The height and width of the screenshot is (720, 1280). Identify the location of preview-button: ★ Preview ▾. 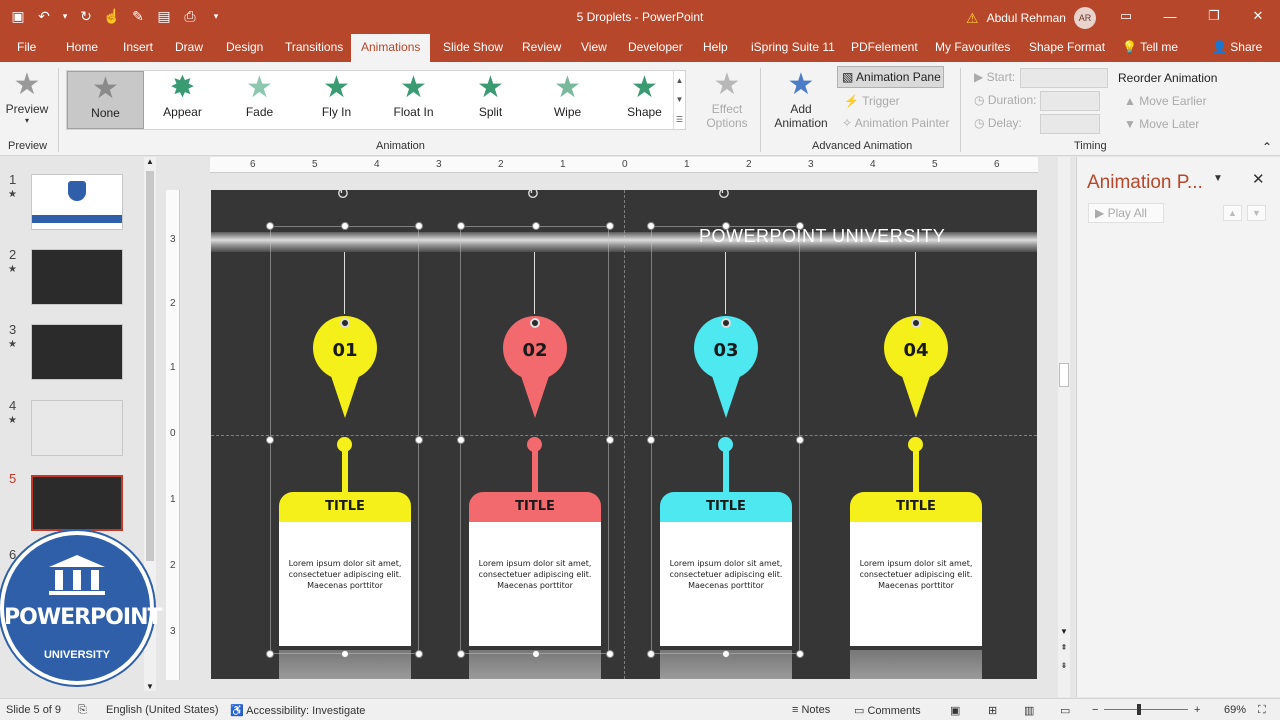
(27, 96).